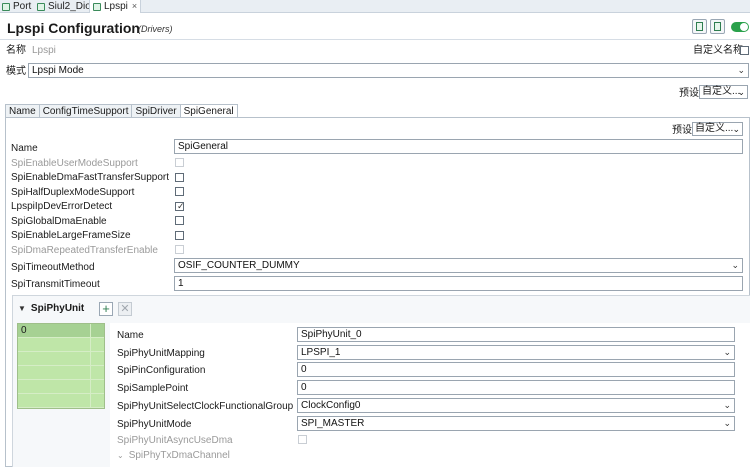 The image size is (750, 467). What do you see at coordinates (153, 388) in the screenshot?
I see `phy-sample-point-label: SpiSamplePoint` at bounding box center [153, 388].